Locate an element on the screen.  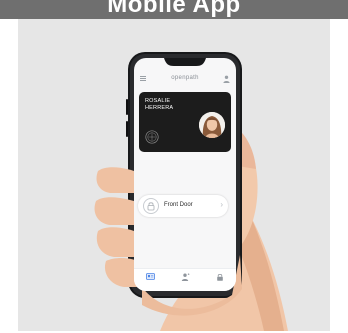
avatar is located at coordinates (212, 125).